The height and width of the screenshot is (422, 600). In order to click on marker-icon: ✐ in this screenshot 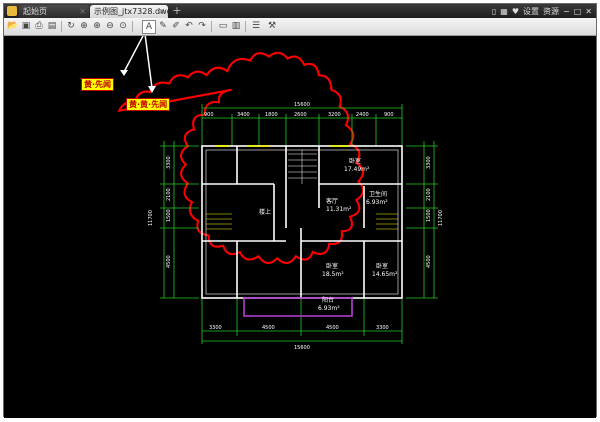, I will do `click(176, 26)`.